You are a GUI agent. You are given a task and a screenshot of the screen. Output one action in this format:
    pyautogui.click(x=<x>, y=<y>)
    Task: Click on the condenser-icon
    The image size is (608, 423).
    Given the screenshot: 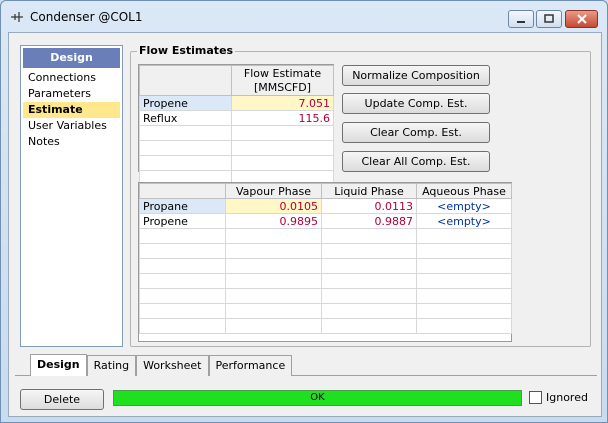 What is the action you would take?
    pyautogui.click(x=17, y=17)
    